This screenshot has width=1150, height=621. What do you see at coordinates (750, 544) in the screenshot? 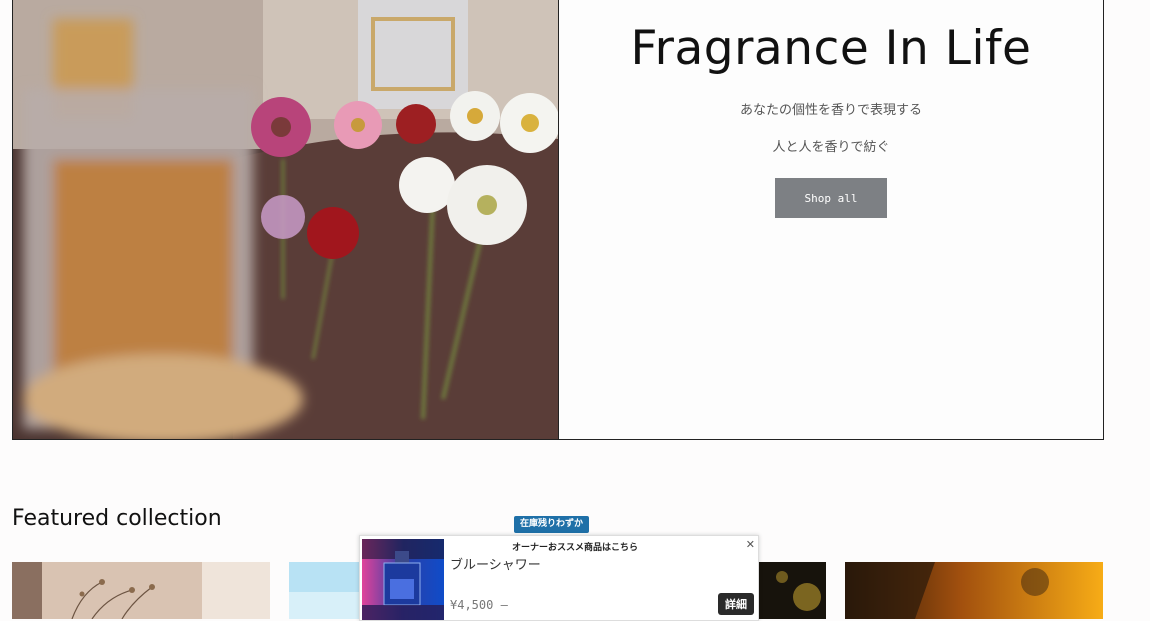
I see `close-icon: ✕` at bounding box center [750, 544].